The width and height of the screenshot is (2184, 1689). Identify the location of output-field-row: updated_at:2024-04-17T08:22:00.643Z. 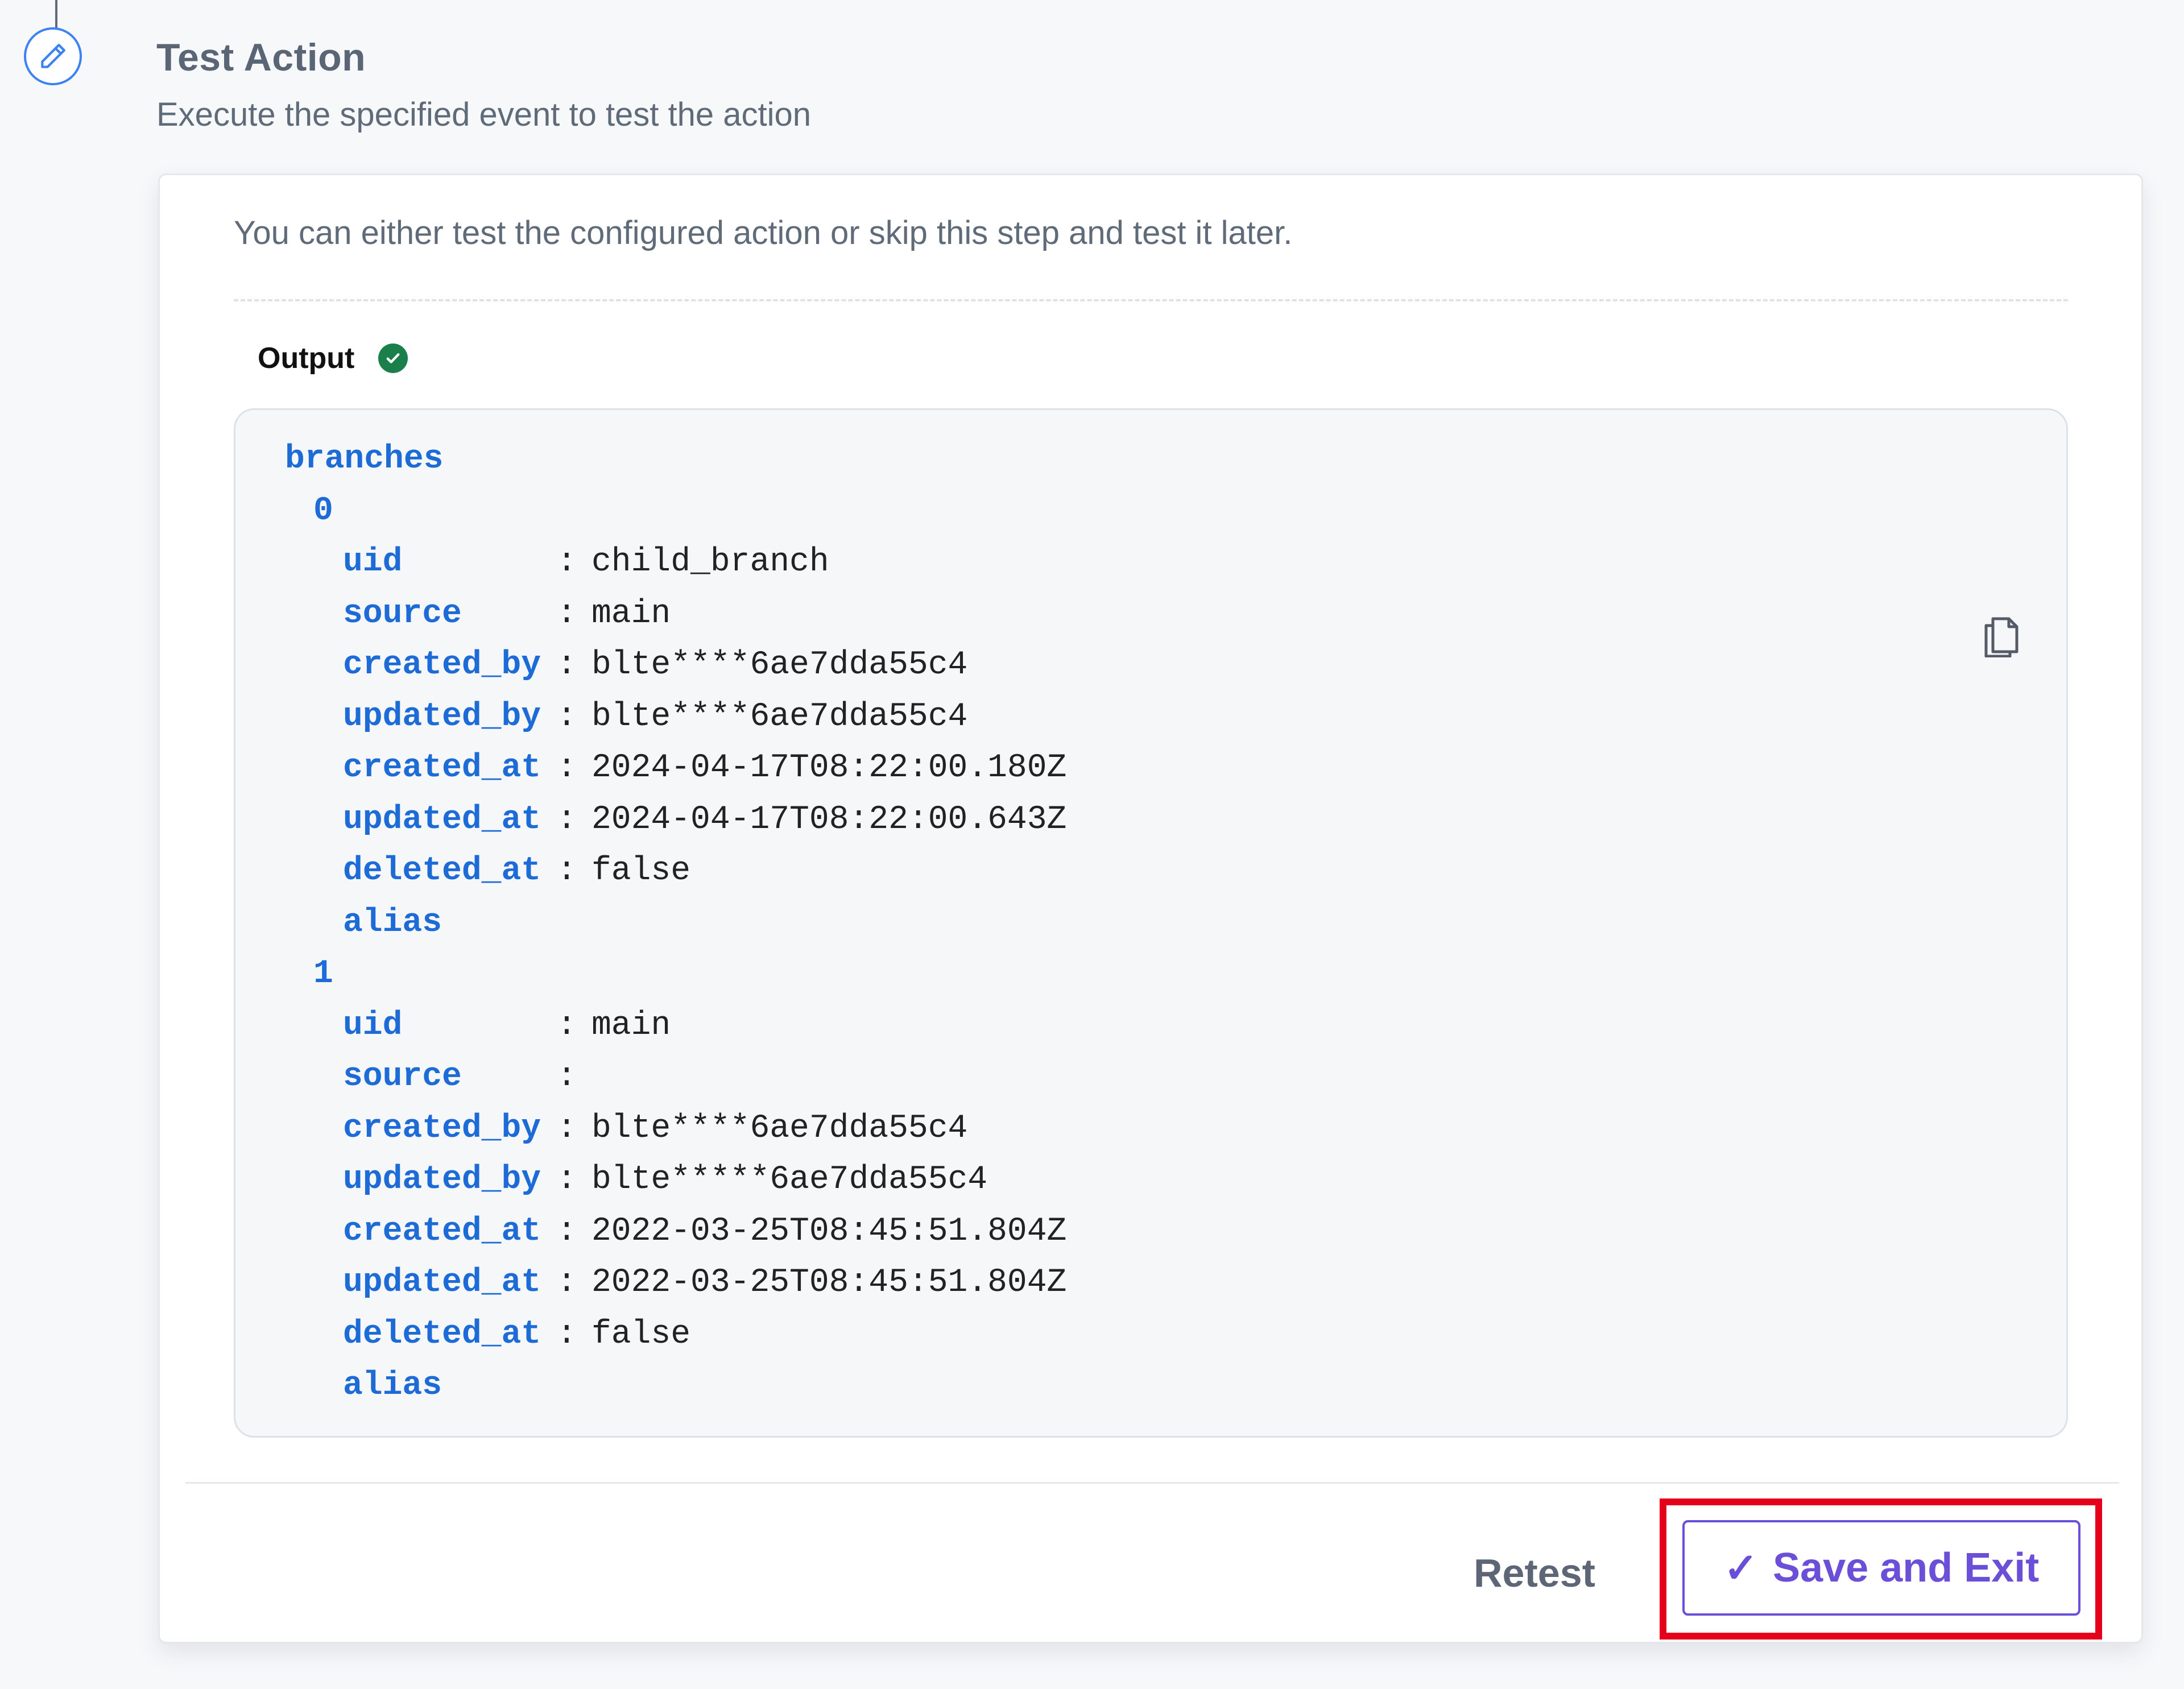
(705, 819).